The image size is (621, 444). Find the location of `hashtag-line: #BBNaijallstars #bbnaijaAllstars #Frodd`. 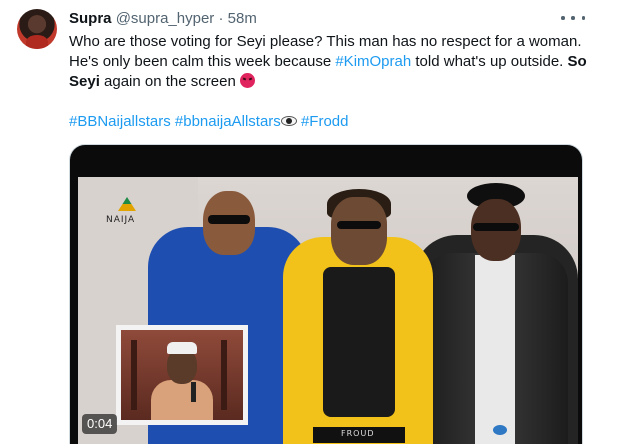

hashtag-line: #BBNaijallstars #bbnaijaAllstars #Frodd is located at coordinates (329, 122).